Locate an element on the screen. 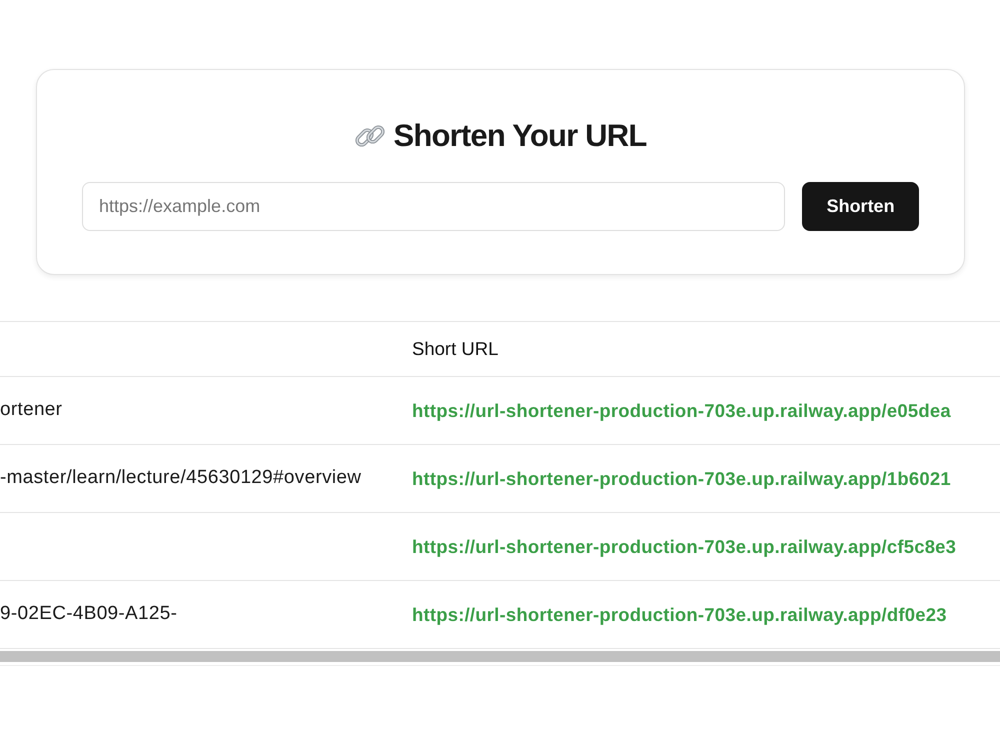 This screenshot has height=750, width=1000. shorten-button: Shorten is located at coordinates (860, 206).